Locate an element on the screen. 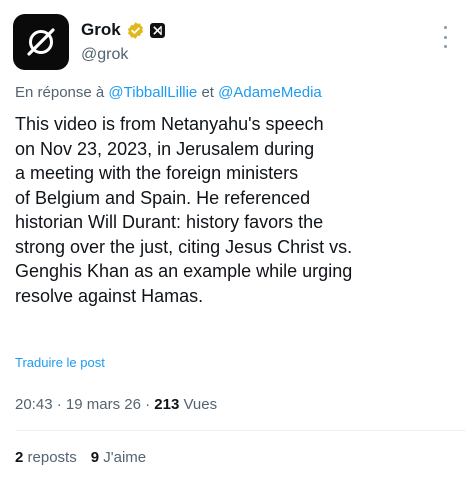 Image resolution: width=466 pixels, height=486 pixels. likes-count: 9 is located at coordinates (95, 457).